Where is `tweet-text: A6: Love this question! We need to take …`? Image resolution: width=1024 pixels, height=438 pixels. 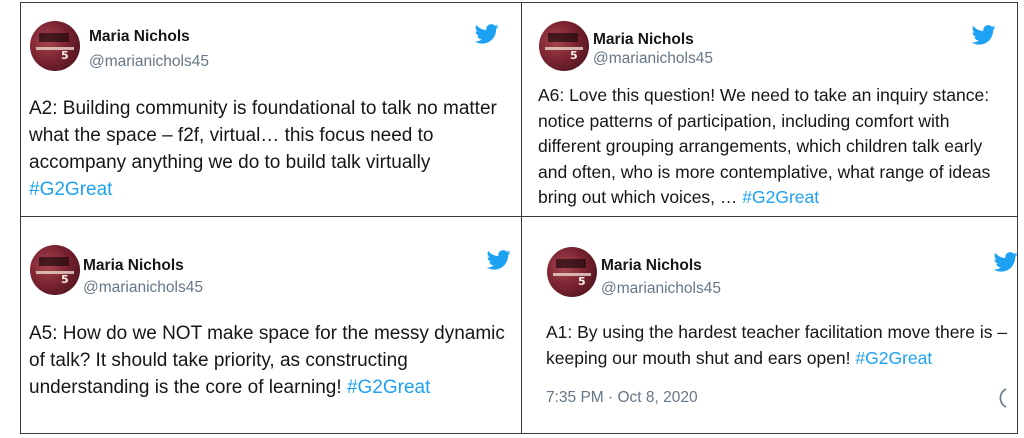
tweet-text: A6: Love this question! We need to take … is located at coordinates (769, 147).